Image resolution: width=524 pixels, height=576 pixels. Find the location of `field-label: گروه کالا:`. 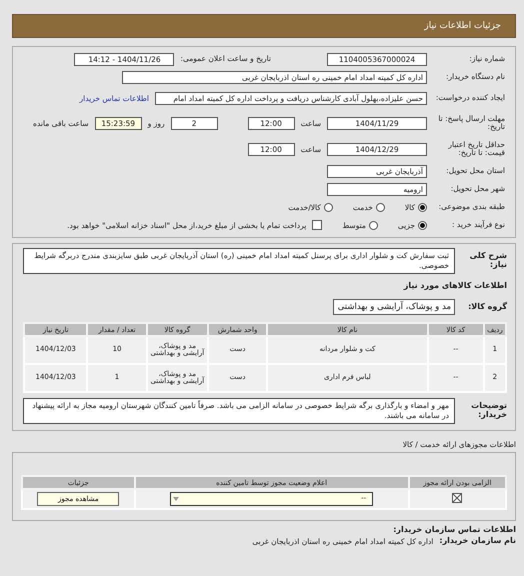

field-label: گروه کالا: is located at coordinates (487, 307).